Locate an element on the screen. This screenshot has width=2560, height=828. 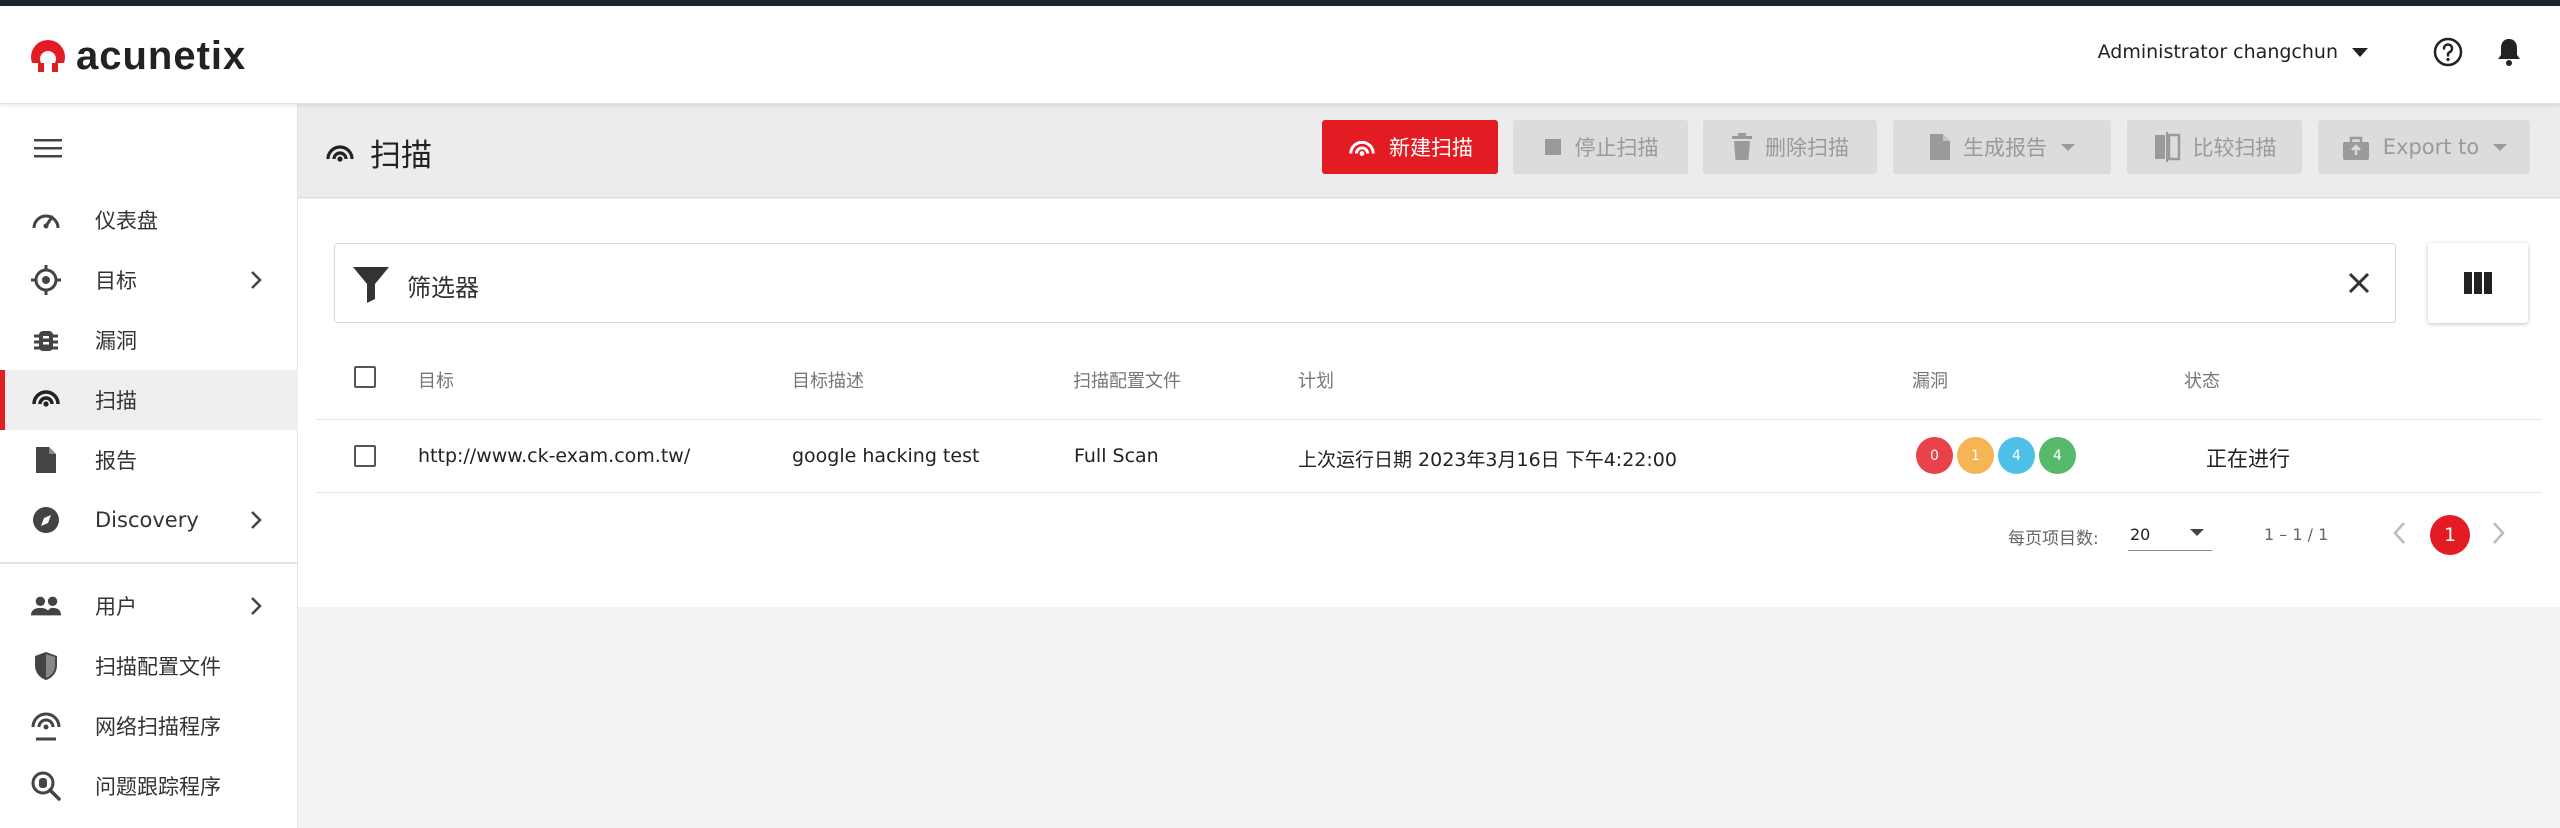
compare-scans-label: 比较扫描 is located at coordinates (2234, 148).